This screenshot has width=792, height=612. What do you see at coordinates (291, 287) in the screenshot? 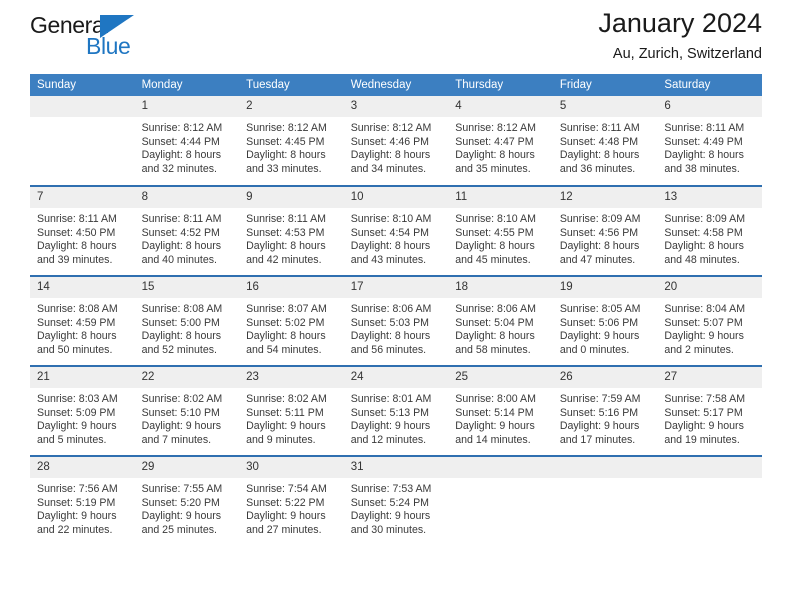
I see `day-number: 16` at bounding box center [291, 287].